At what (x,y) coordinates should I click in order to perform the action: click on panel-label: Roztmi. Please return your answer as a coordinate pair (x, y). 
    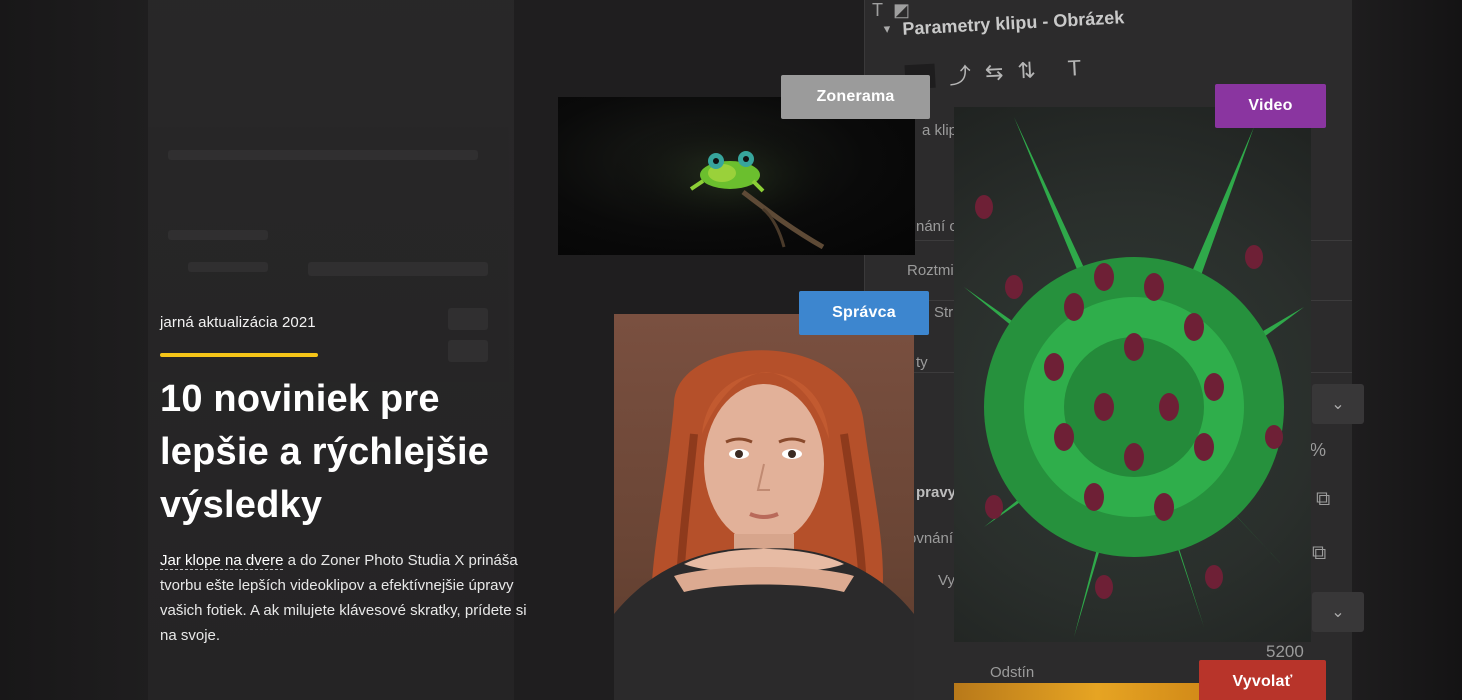
    Looking at the image, I should click on (930, 270).